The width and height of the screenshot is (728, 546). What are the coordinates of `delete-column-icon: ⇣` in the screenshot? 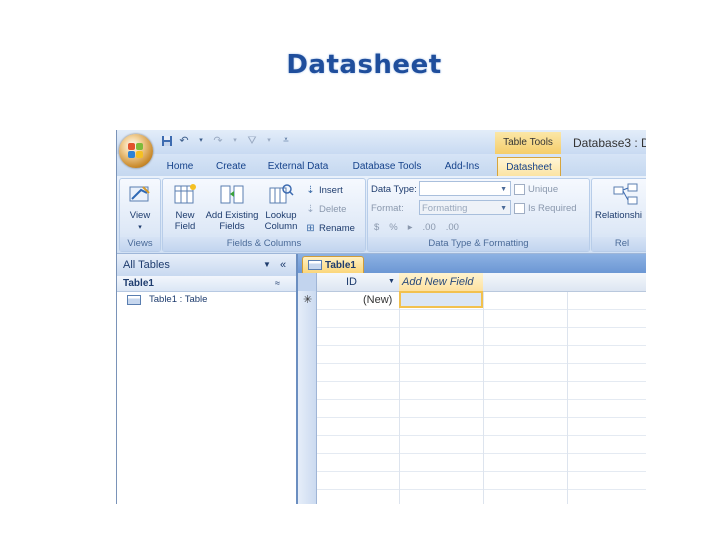 It's located at (310, 209).